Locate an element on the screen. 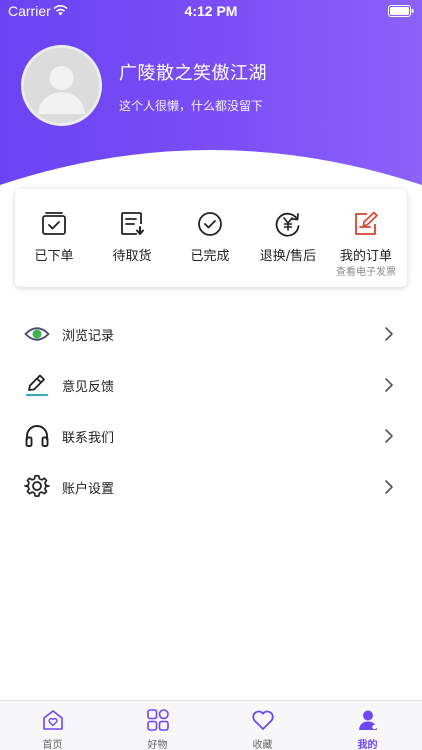 The height and width of the screenshot is (750, 422). battery-icon is located at coordinates (401, 11).